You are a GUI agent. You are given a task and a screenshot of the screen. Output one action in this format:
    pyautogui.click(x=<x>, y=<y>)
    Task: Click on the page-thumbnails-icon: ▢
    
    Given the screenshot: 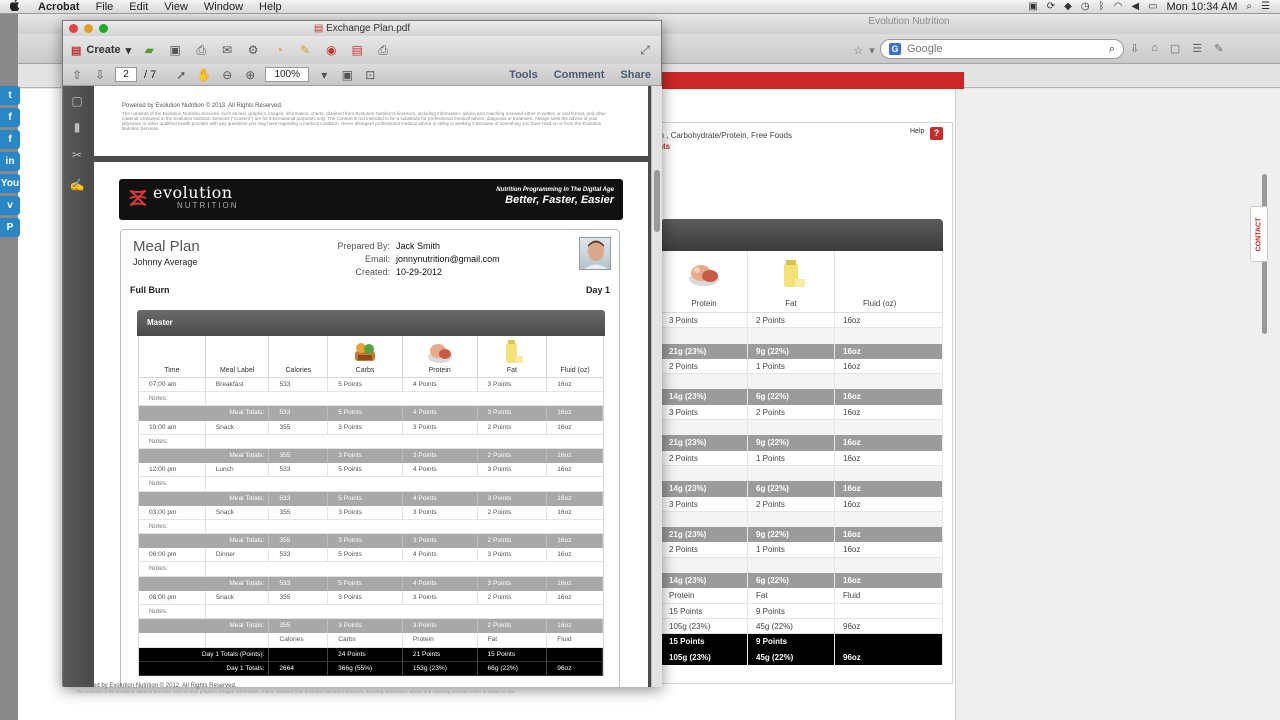 What is the action you would take?
    pyautogui.click(x=77, y=103)
    